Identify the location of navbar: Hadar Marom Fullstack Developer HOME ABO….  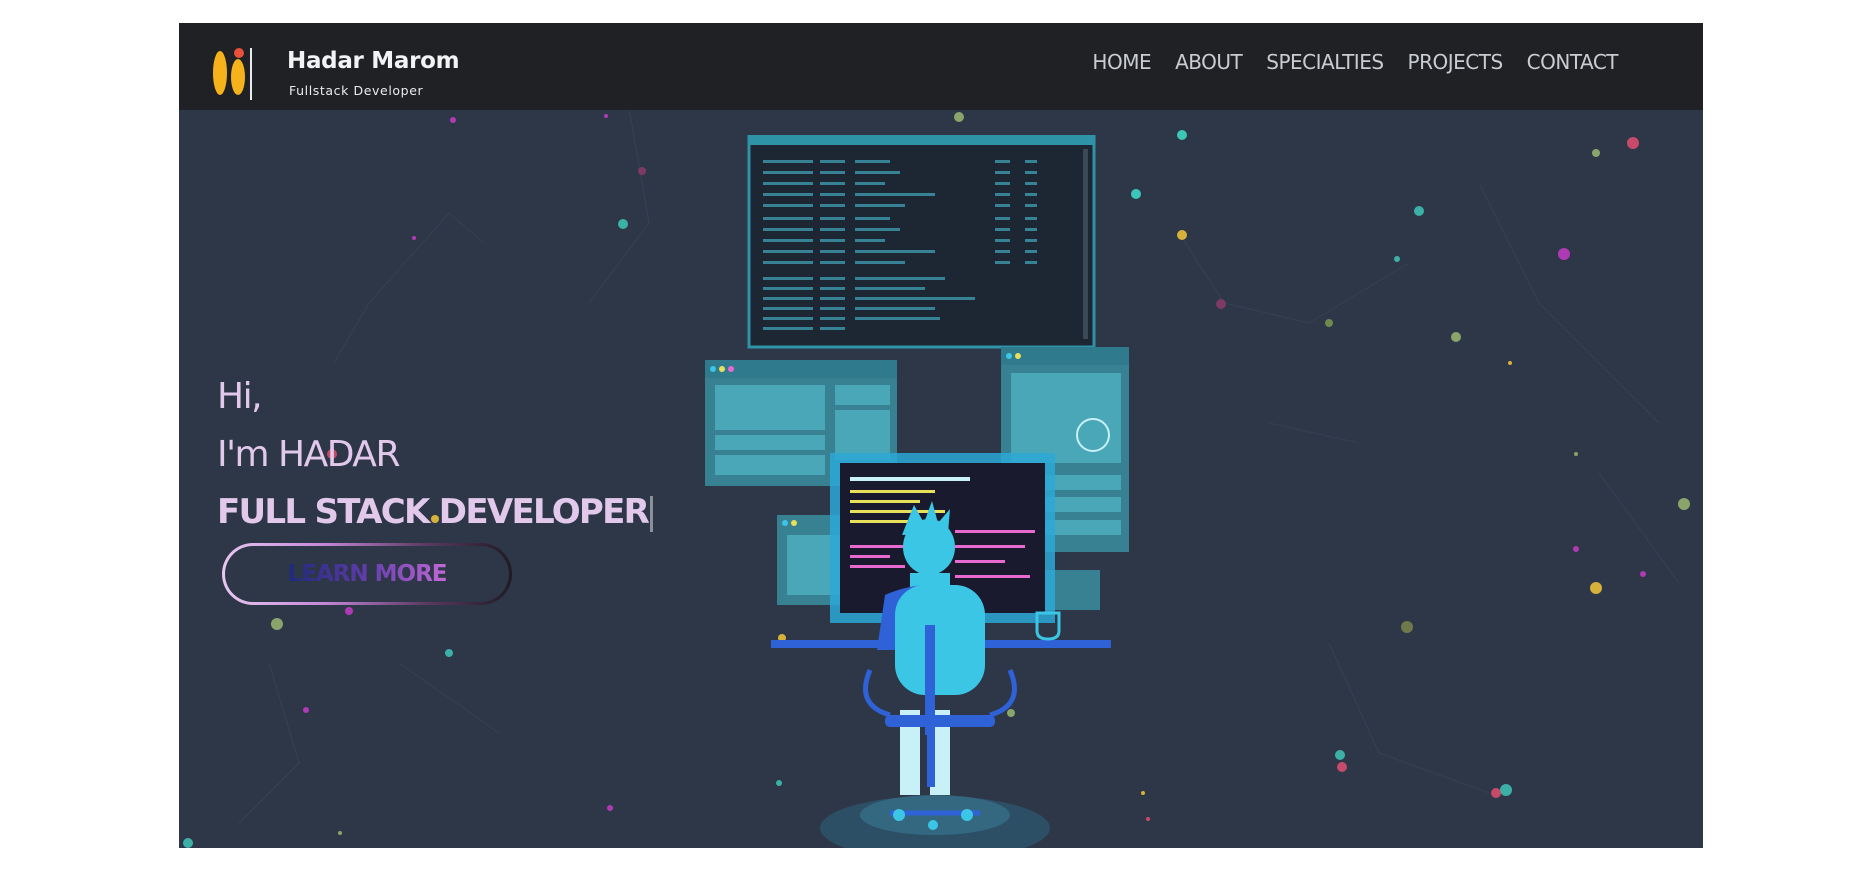
(941, 66).